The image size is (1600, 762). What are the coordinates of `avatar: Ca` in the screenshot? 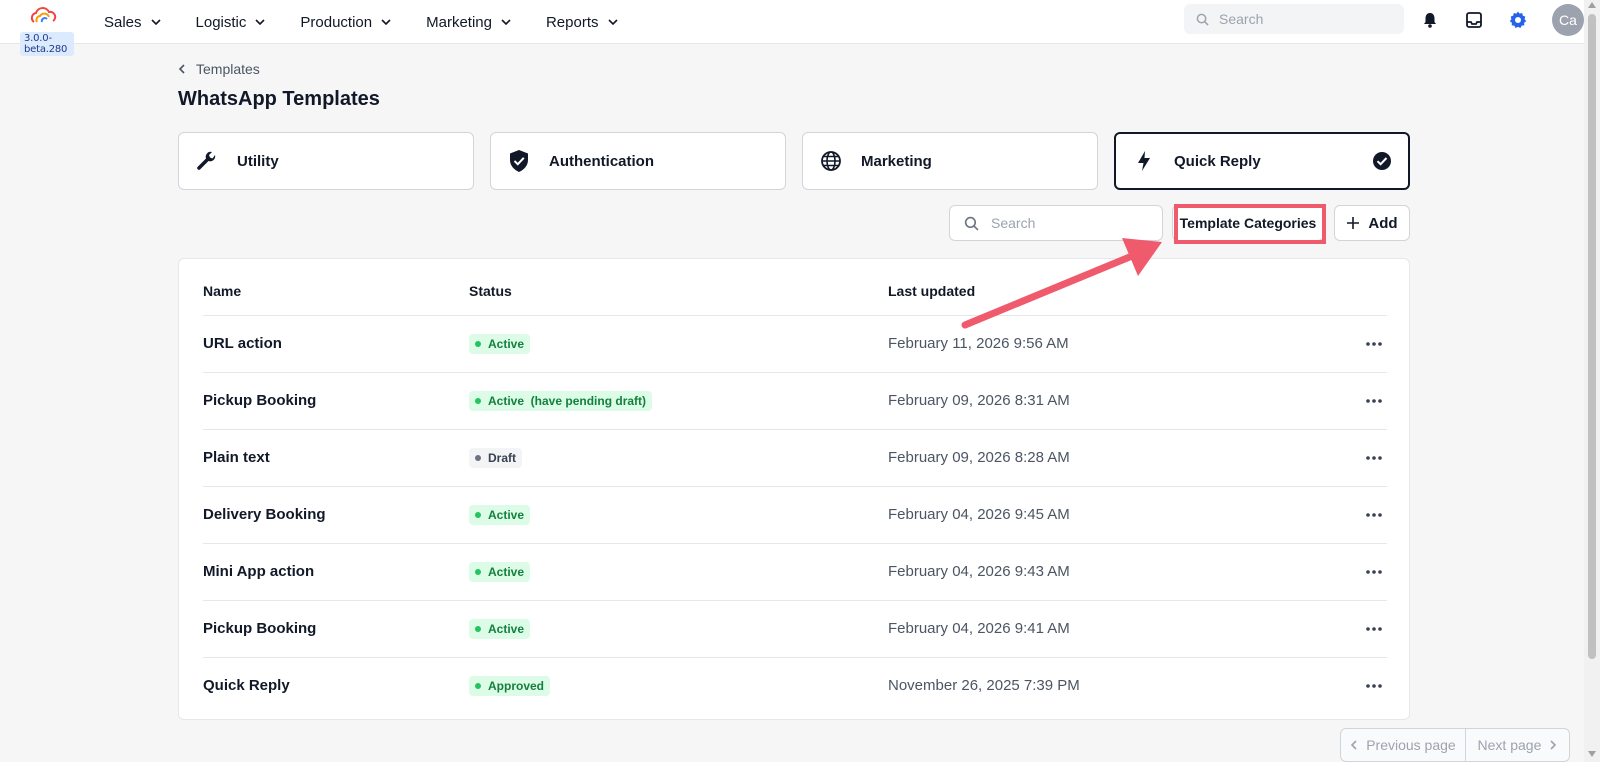 It's located at (1568, 20).